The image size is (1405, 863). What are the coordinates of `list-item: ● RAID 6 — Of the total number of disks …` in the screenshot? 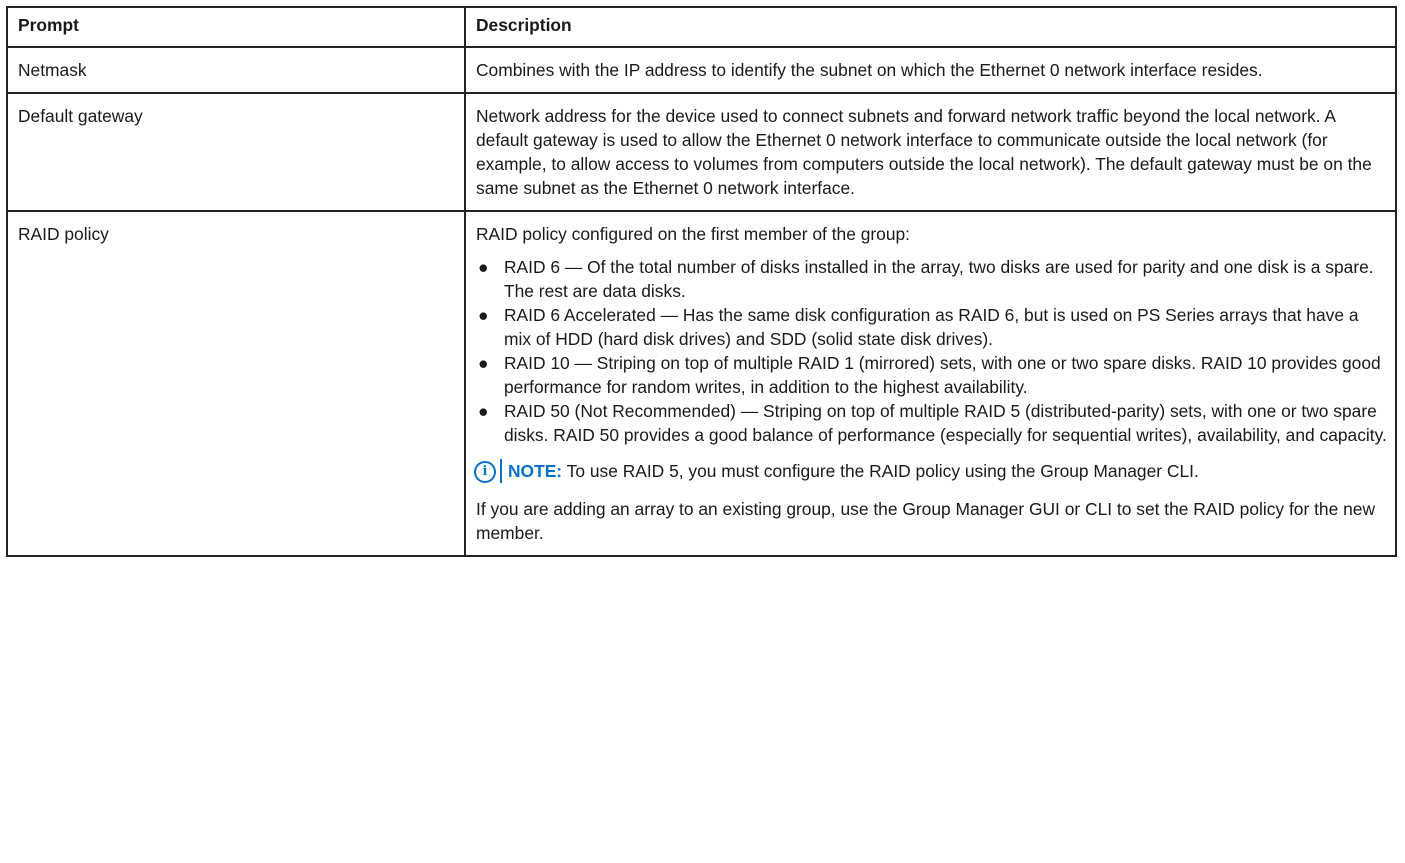 It's located at (931, 279).